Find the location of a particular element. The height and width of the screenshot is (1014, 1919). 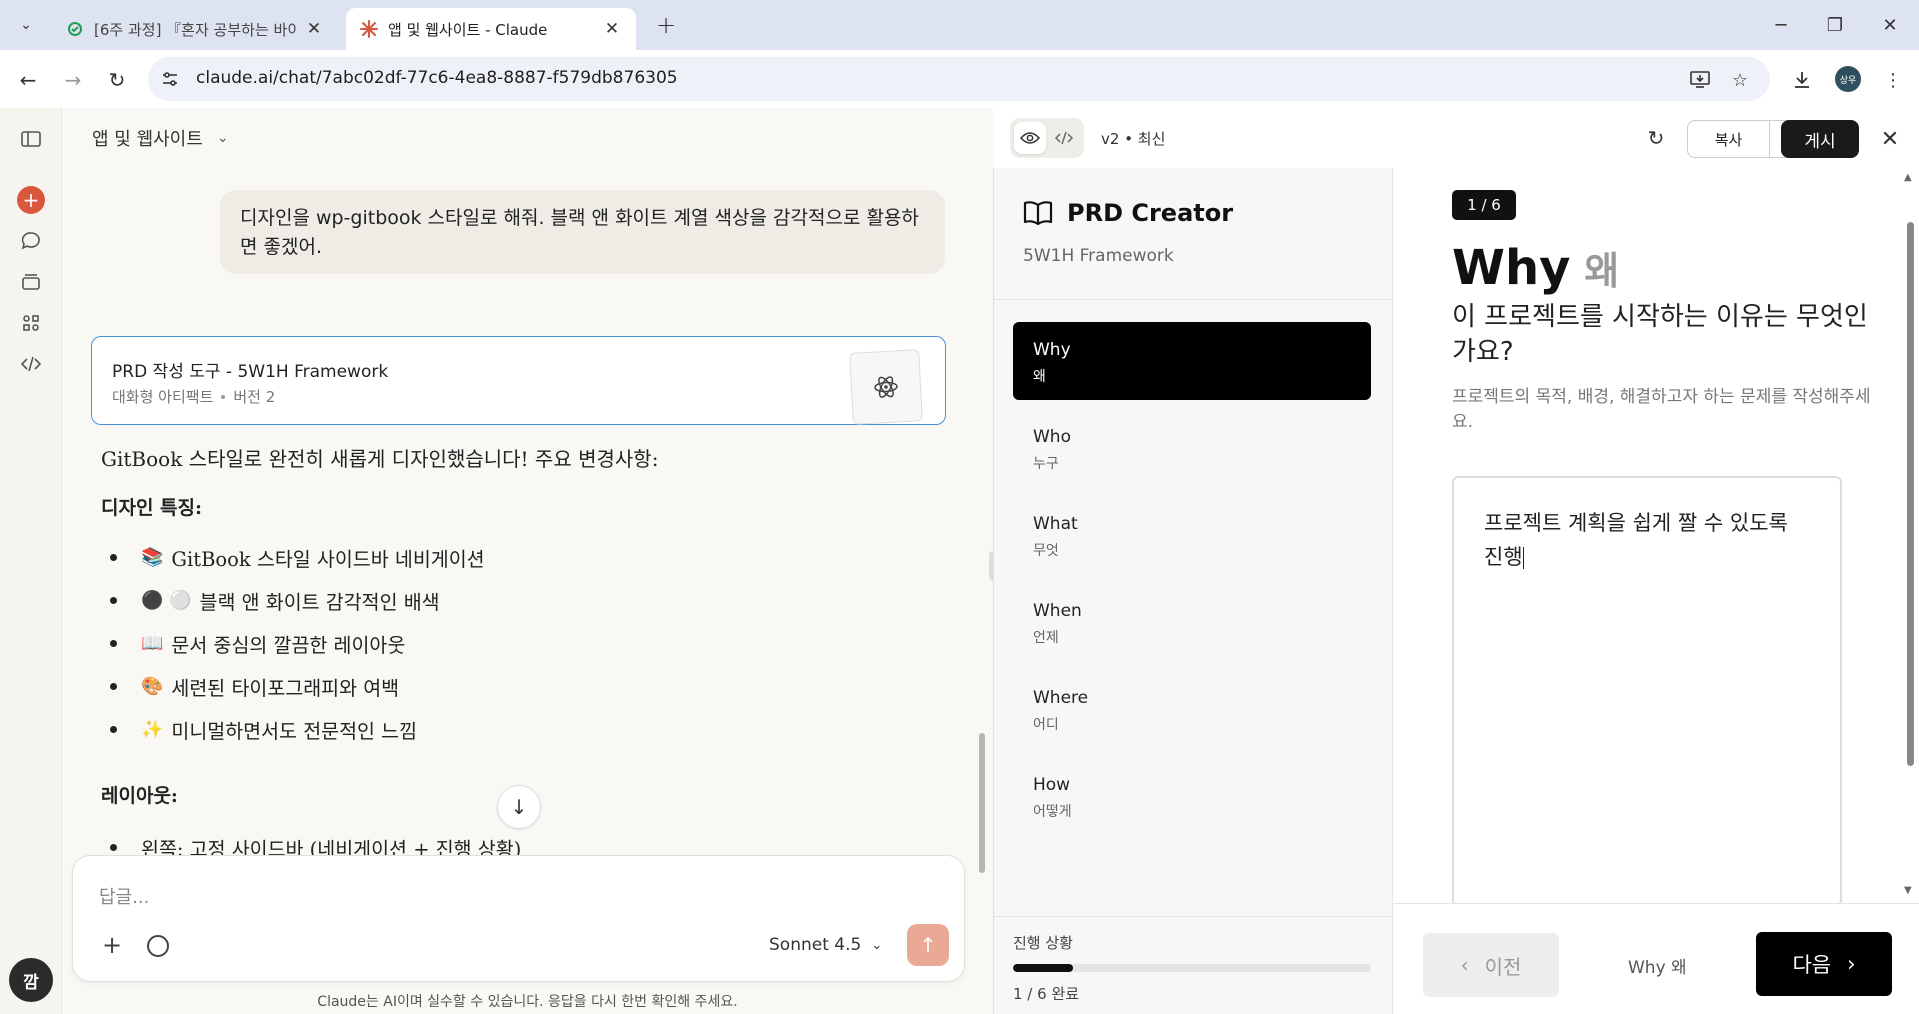

site-info-icon is located at coordinates (170, 79).